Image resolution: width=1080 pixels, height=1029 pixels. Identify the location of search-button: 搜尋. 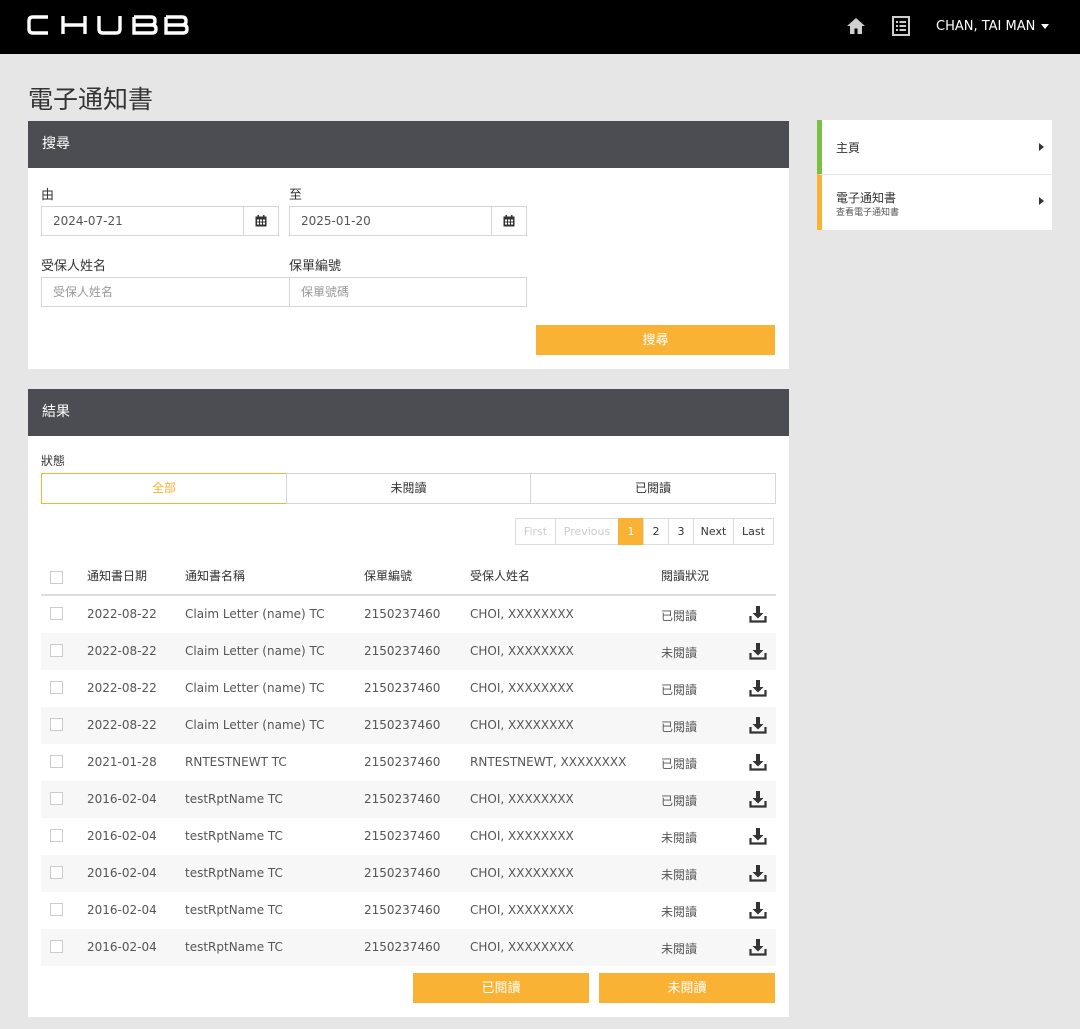
(655, 340).